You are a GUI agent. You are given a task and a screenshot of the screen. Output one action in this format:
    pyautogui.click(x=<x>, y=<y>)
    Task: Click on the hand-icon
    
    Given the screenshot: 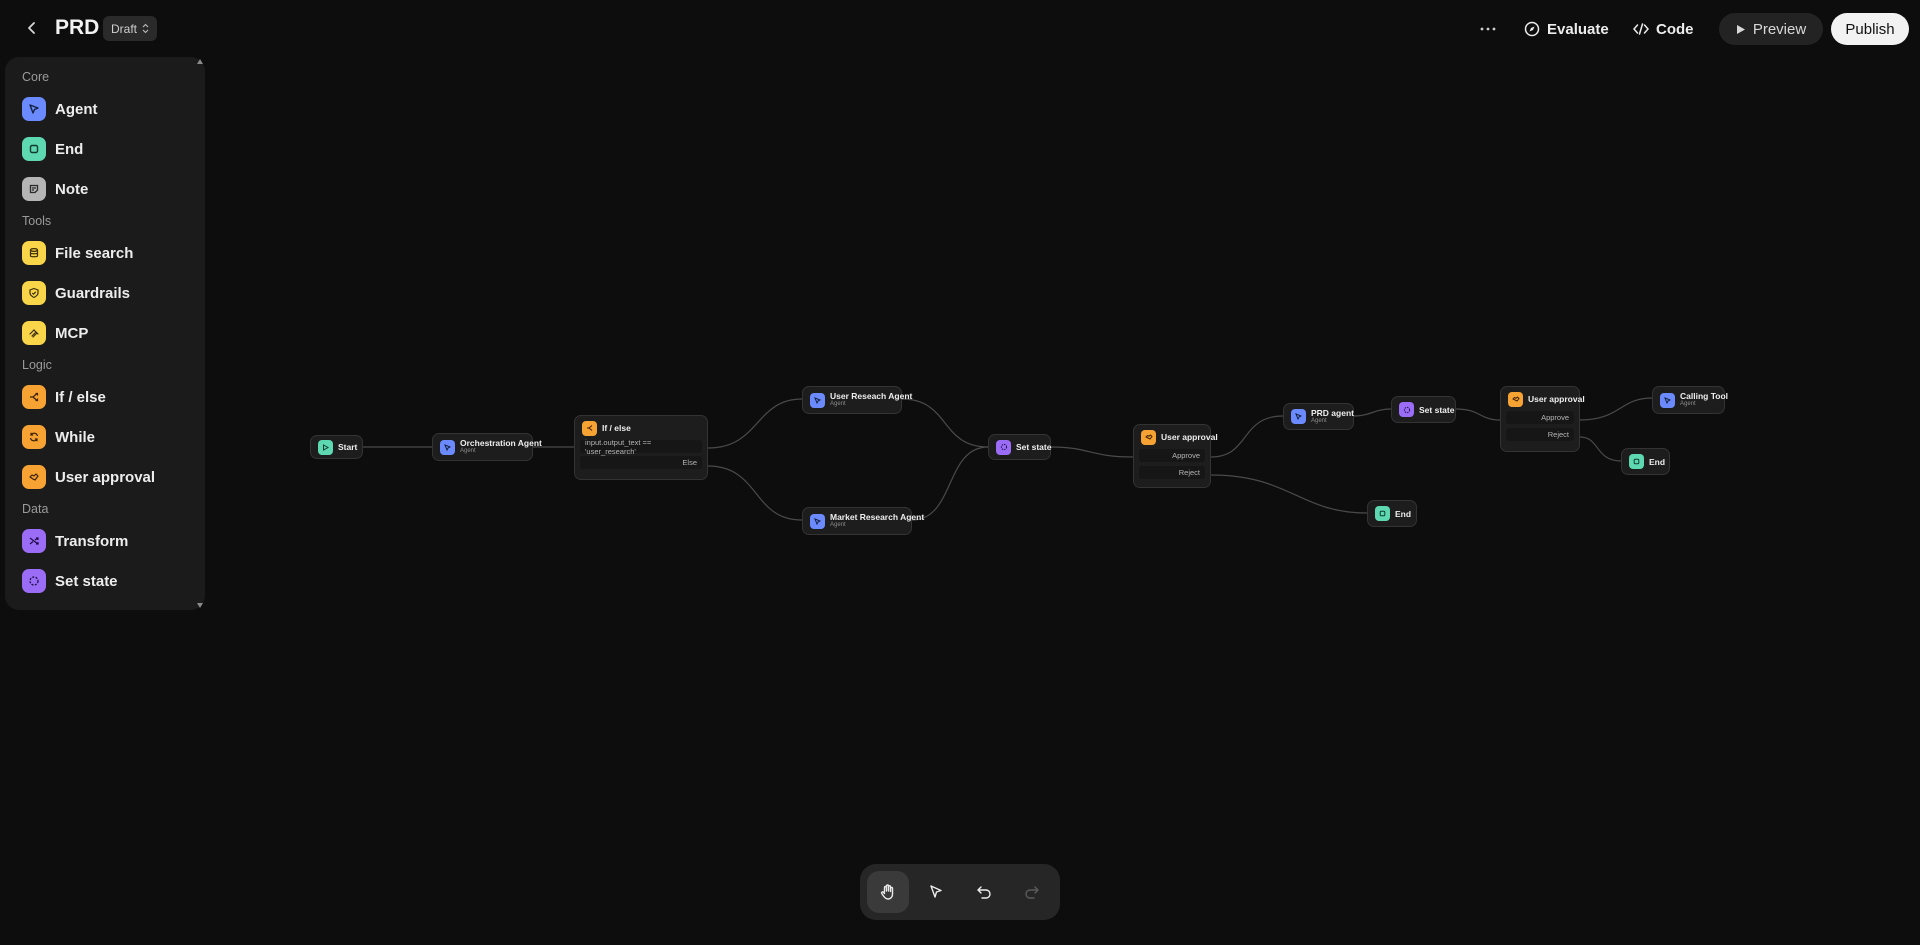 What is the action you would take?
    pyautogui.click(x=887, y=892)
    